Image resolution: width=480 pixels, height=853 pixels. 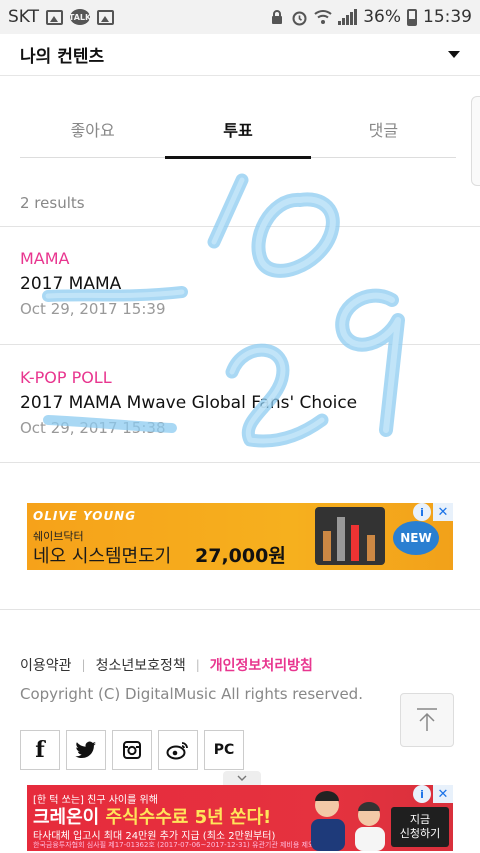 I want to click on list-item: MAMA 2017 MAMA Oct 29, 2017 15:39, so click(x=240, y=283).